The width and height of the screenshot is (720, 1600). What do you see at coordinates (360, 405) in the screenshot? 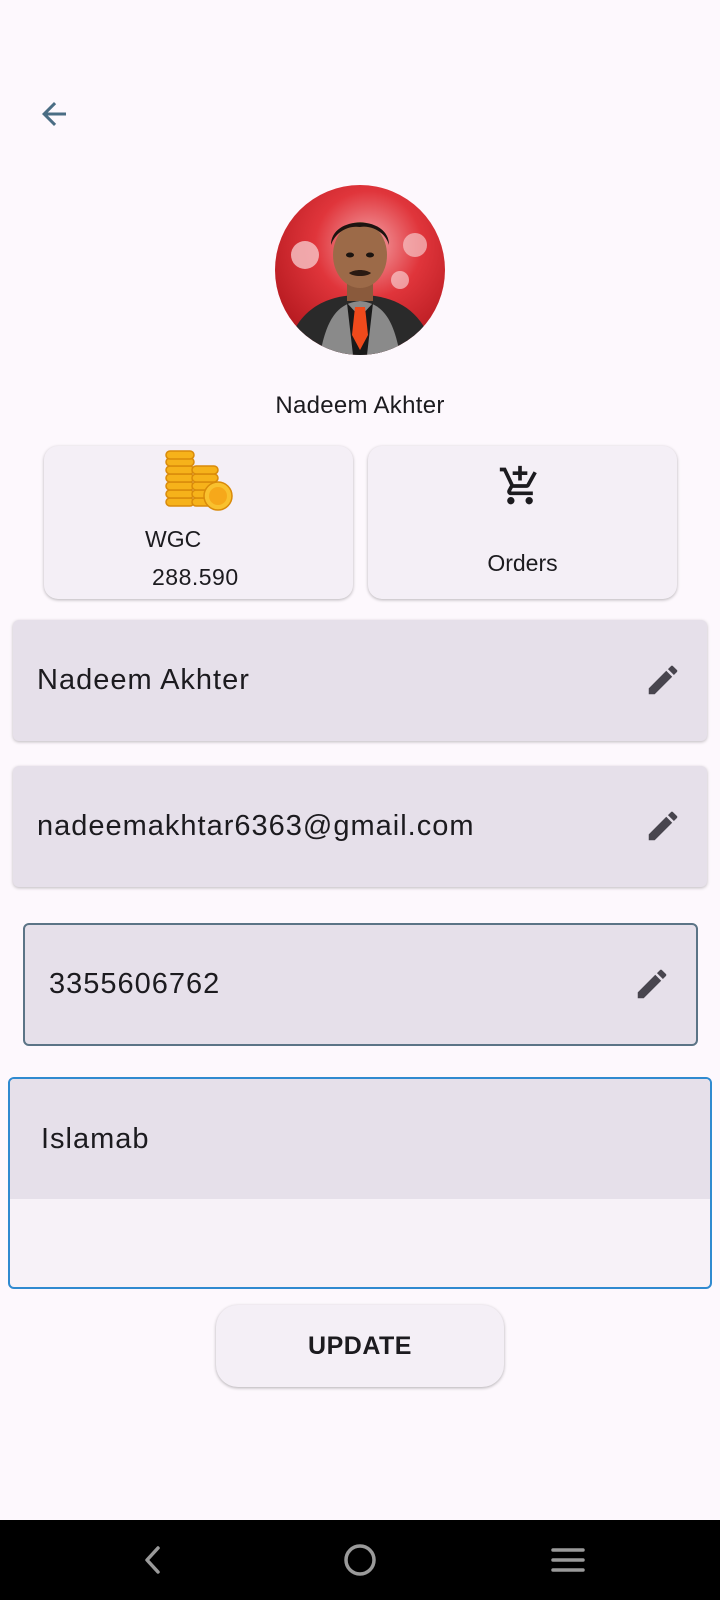
I see `profile-name: Nadeem Akhter` at bounding box center [360, 405].